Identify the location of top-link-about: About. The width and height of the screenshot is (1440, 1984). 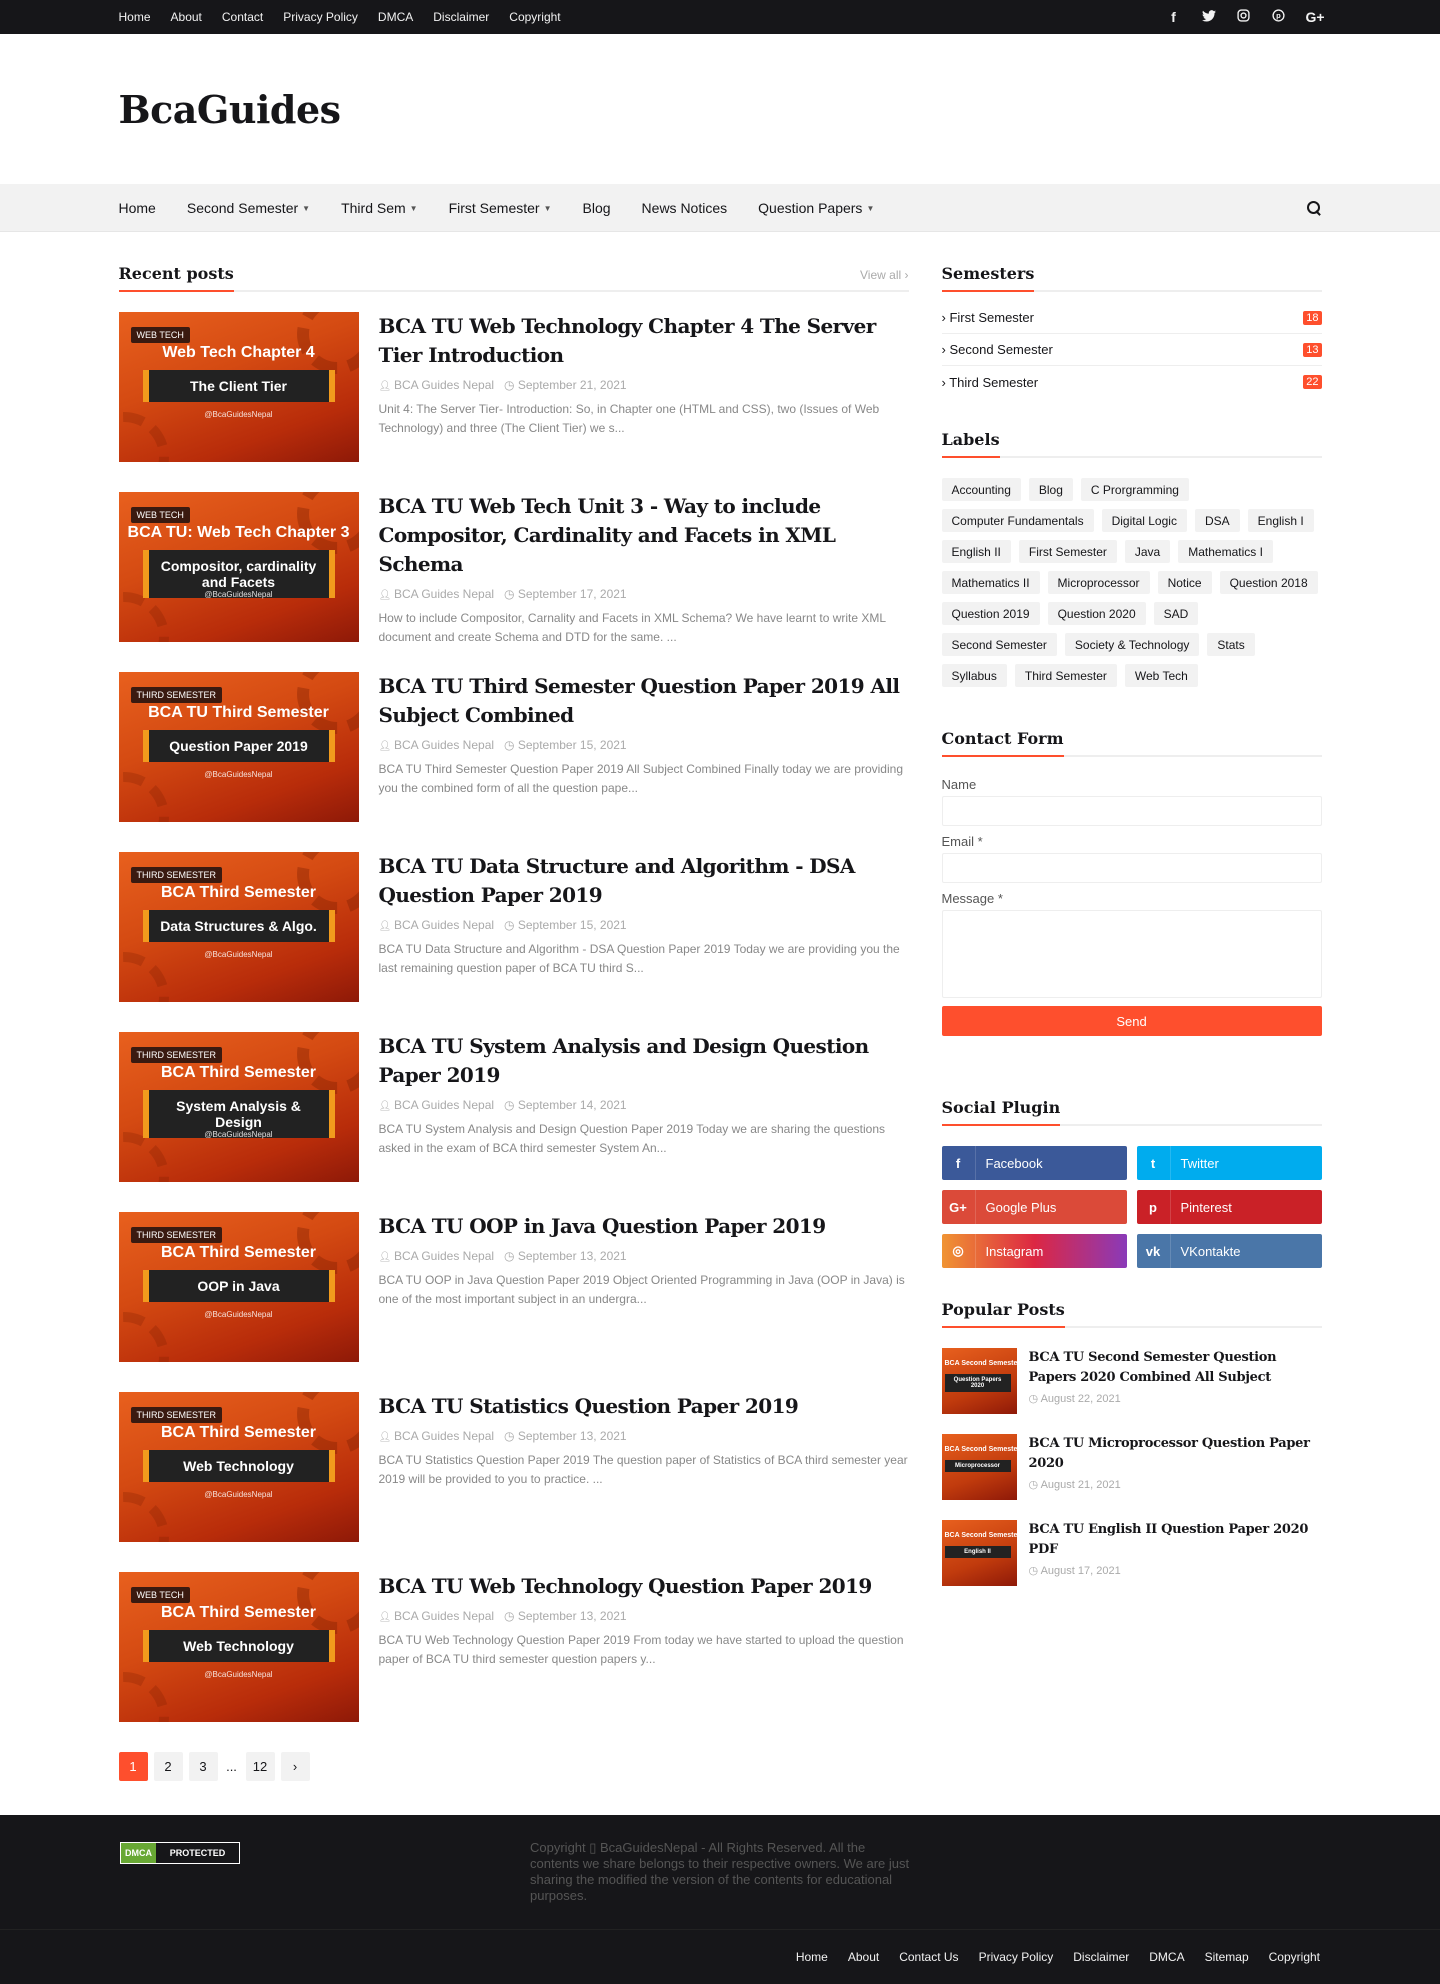
(186, 17).